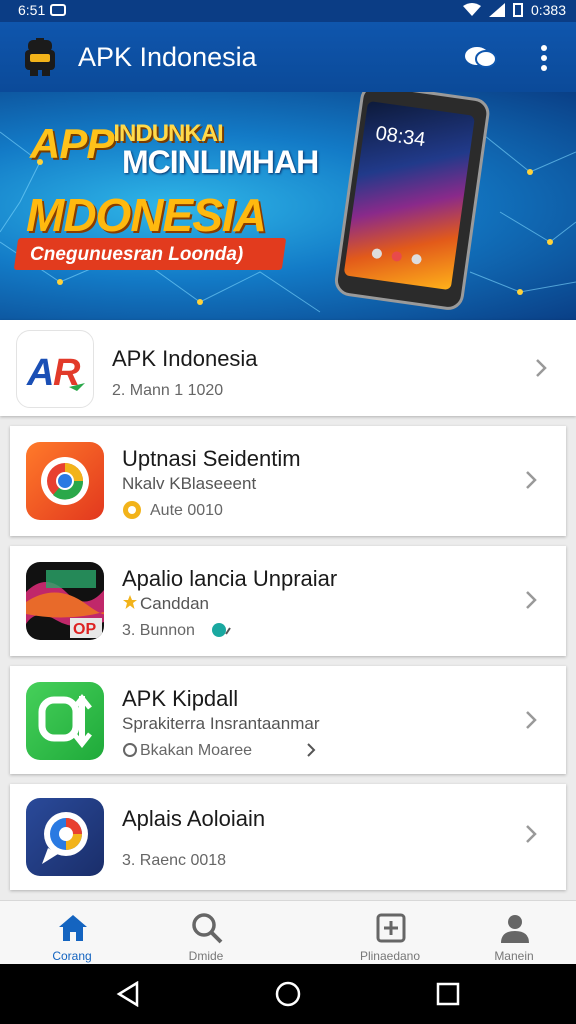 Image resolution: width=576 pixels, height=1024 pixels. What do you see at coordinates (65, 721) in the screenshot?
I see `green-chat-icon` at bounding box center [65, 721].